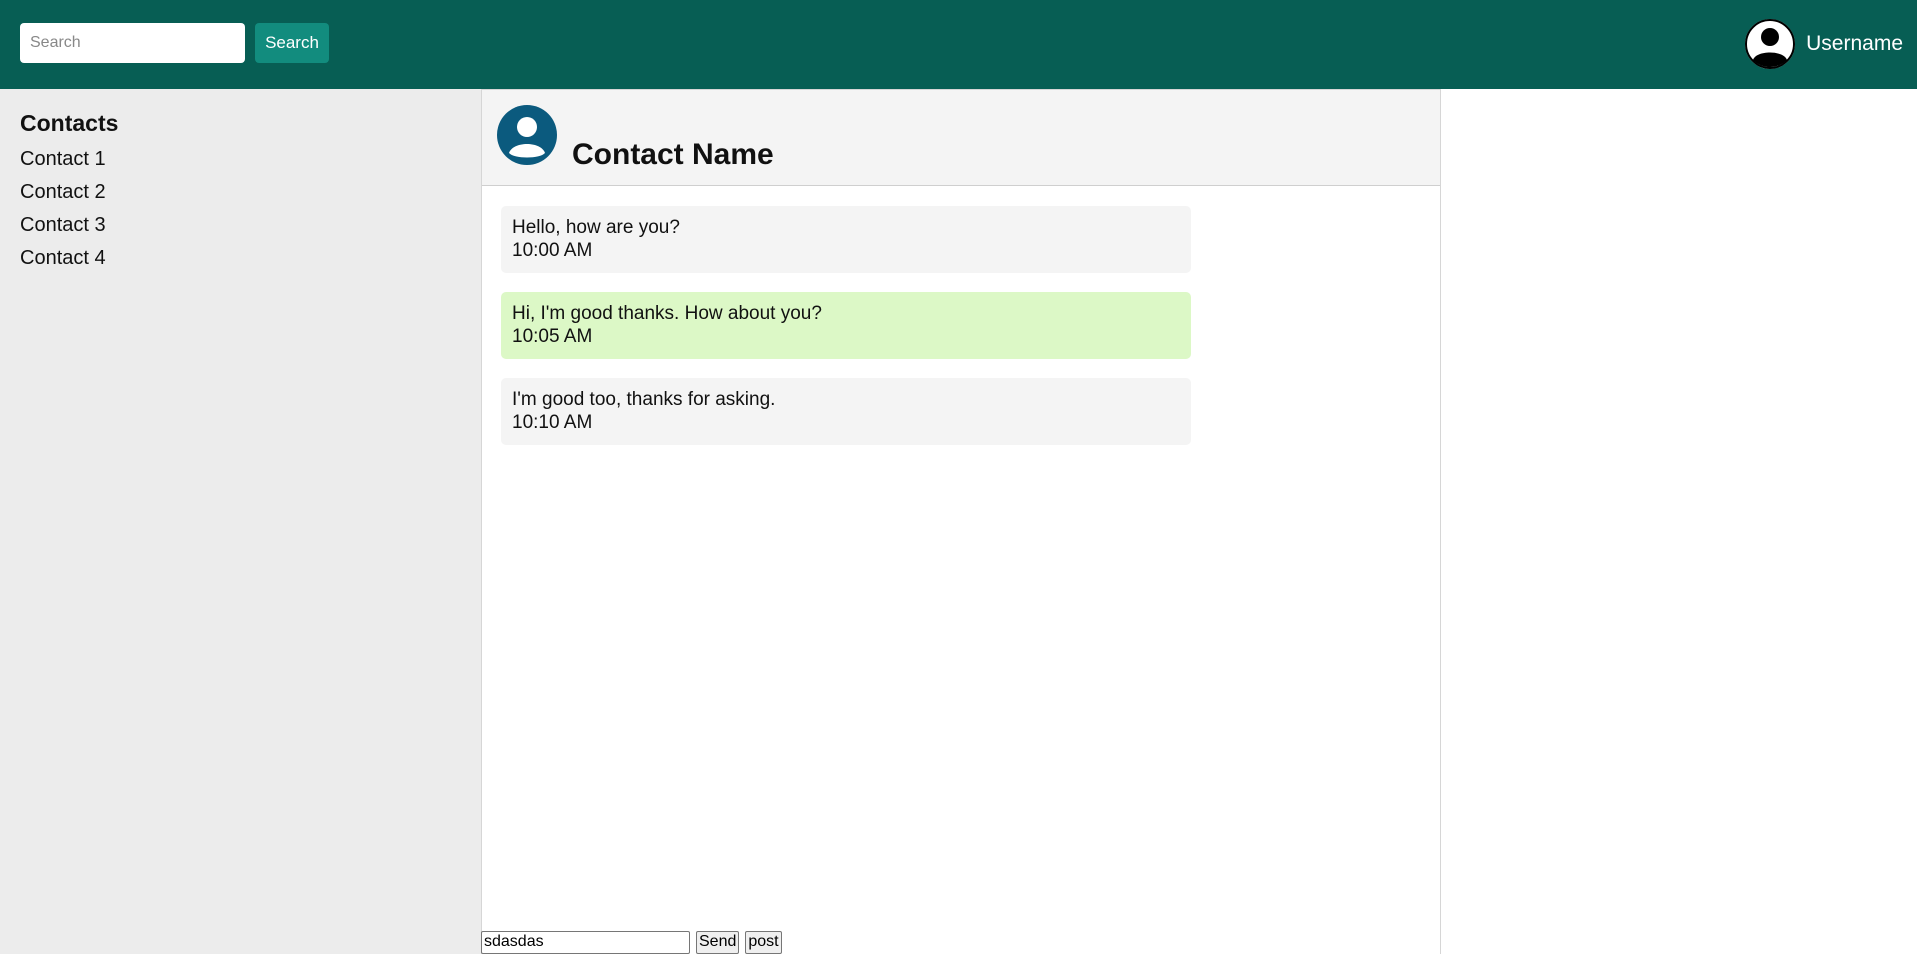 The height and width of the screenshot is (961, 1917). What do you see at coordinates (132, 43) in the screenshot?
I see `search-input` at bounding box center [132, 43].